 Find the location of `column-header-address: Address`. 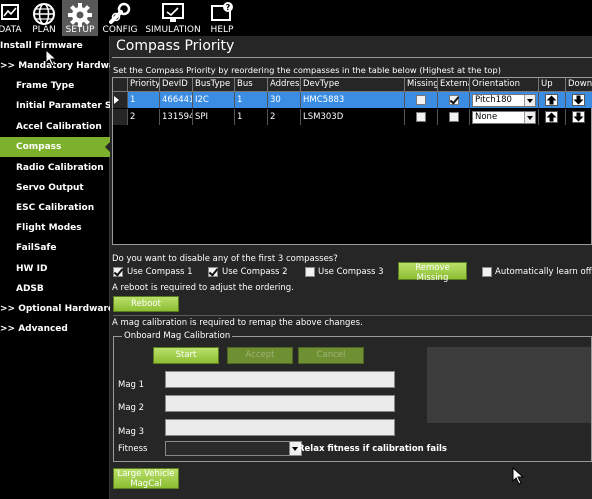

column-header-address: Address is located at coordinates (284, 85).